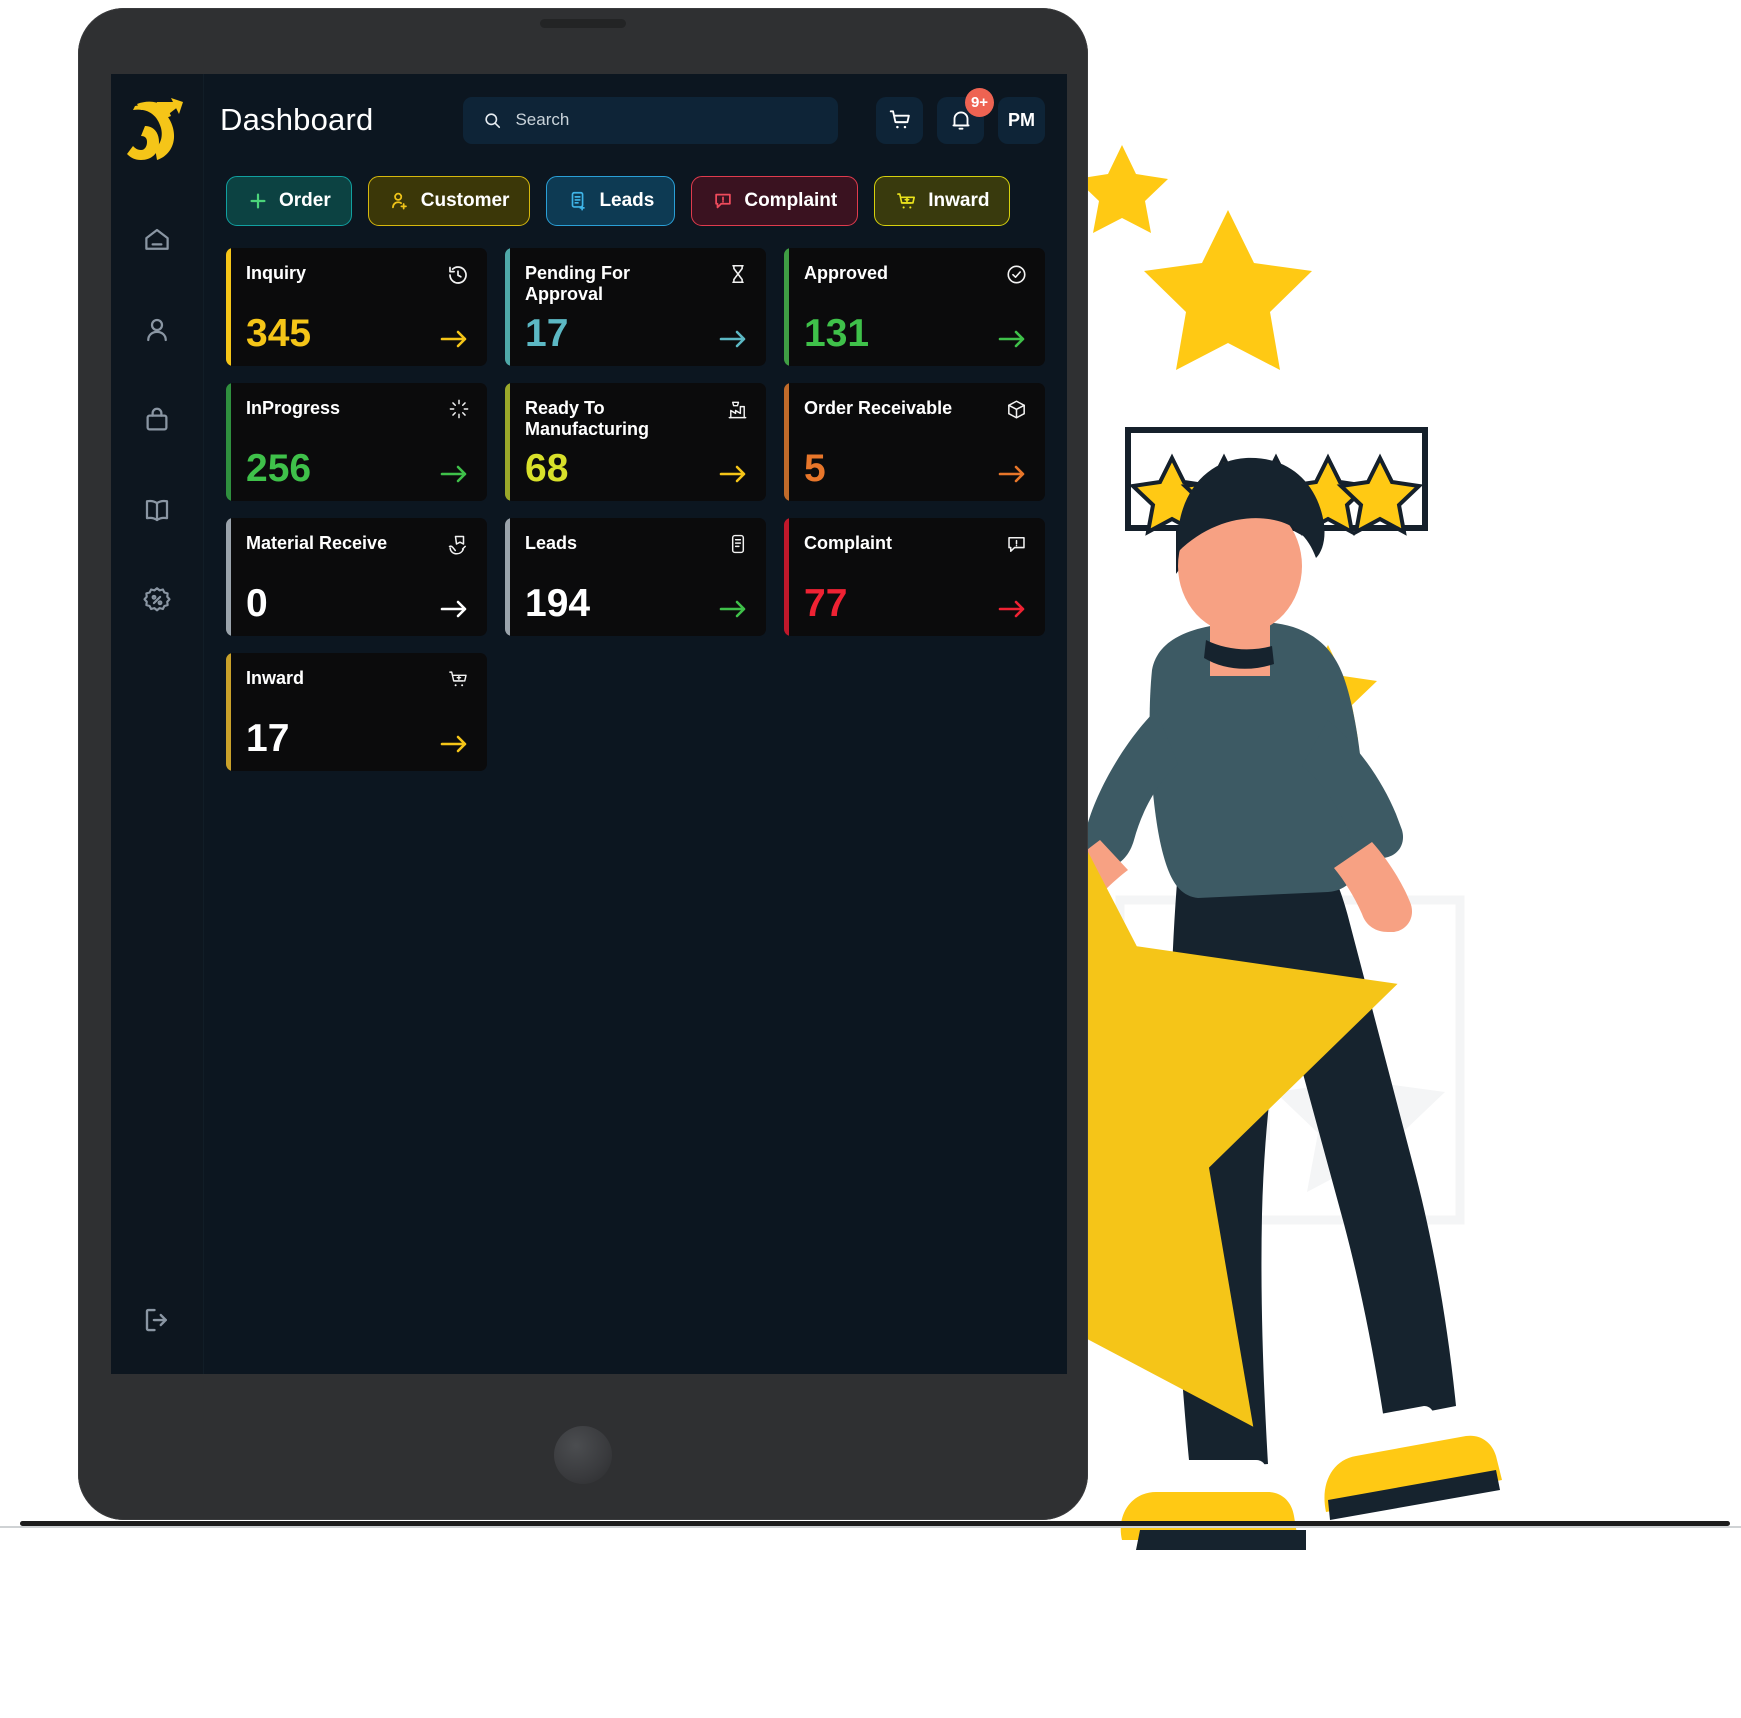  I want to click on quick-action-inward: Inward, so click(942, 201).